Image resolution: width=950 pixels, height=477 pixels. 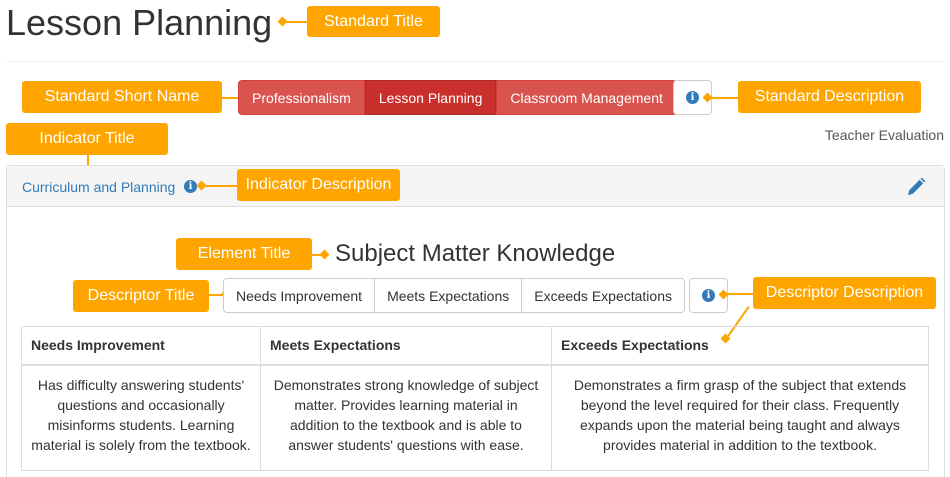 I want to click on pencil-icon, so click(x=916, y=187).